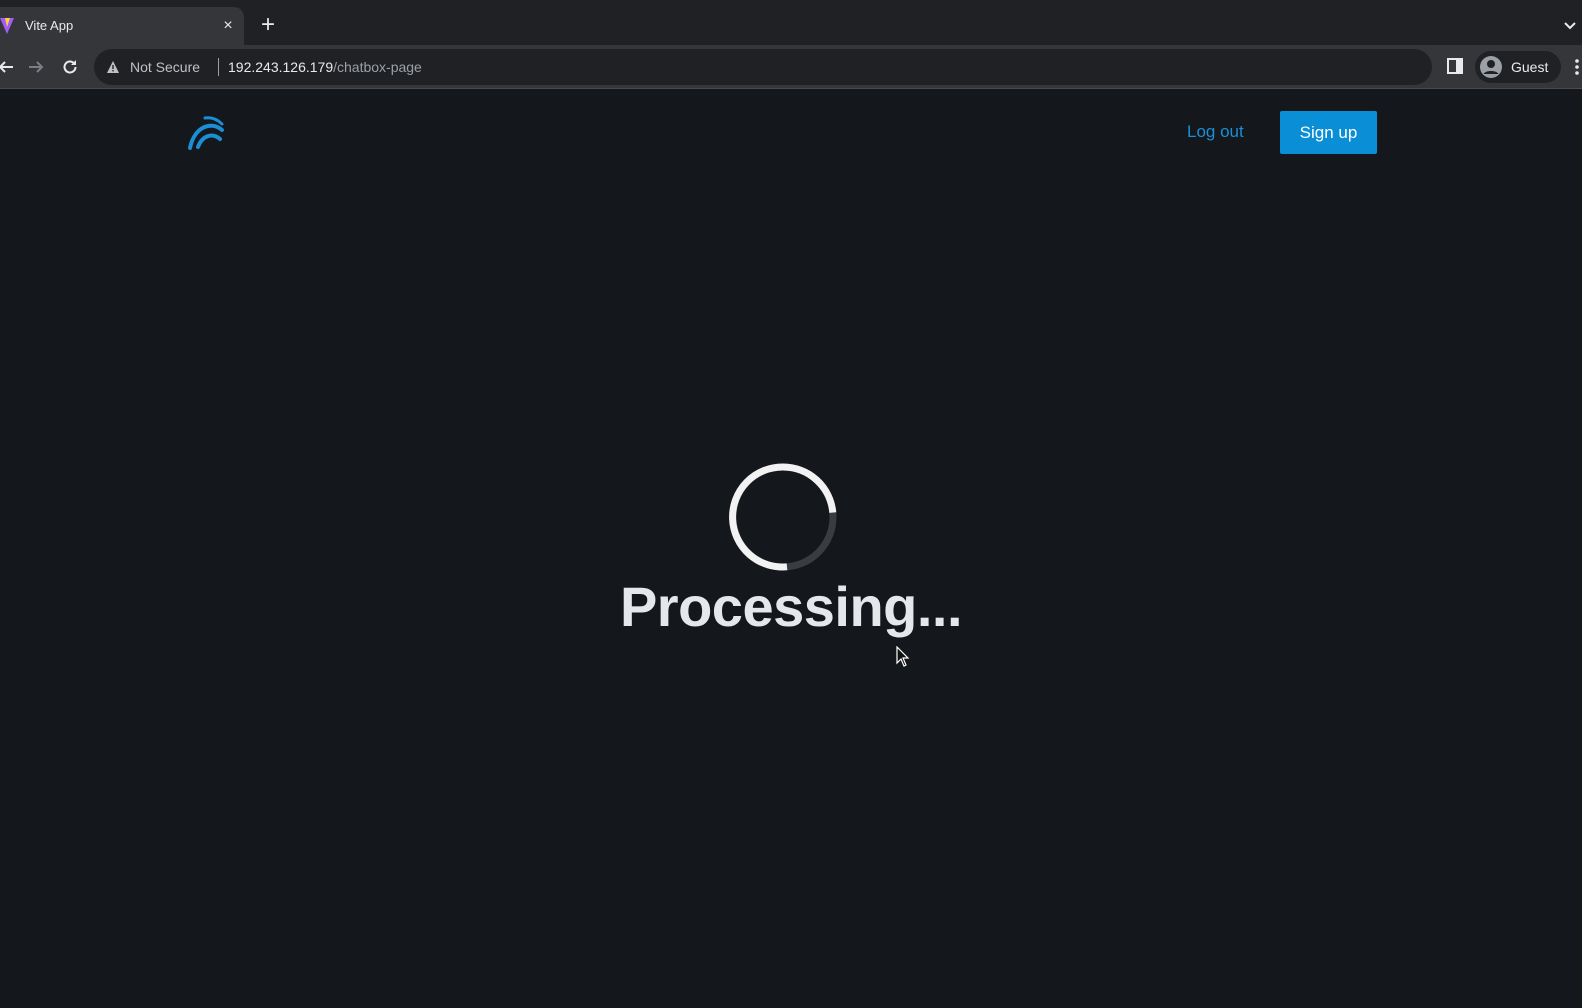 The image size is (1582, 1008). What do you see at coordinates (268, 25) in the screenshot?
I see `new-tab-icon: +` at bounding box center [268, 25].